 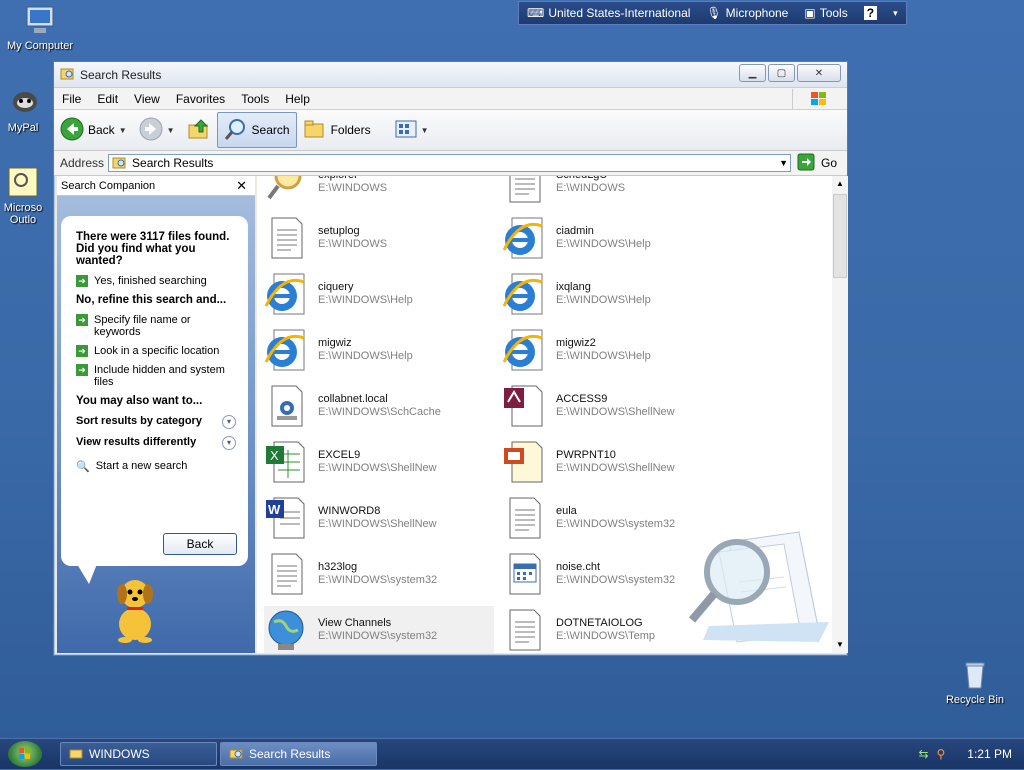 I want to click on address-label: Address, so click(x=82, y=163).